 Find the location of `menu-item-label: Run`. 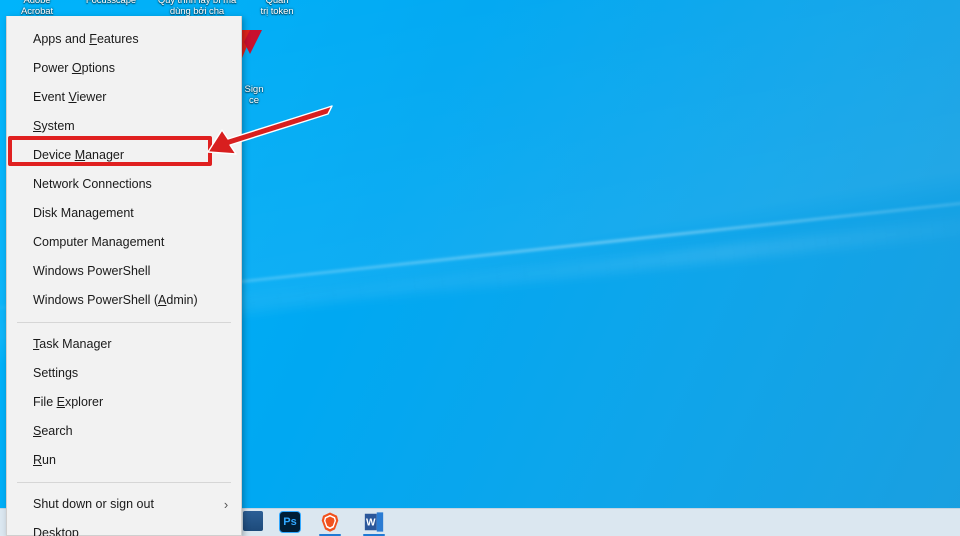

menu-item-label: Run is located at coordinates (44, 460).